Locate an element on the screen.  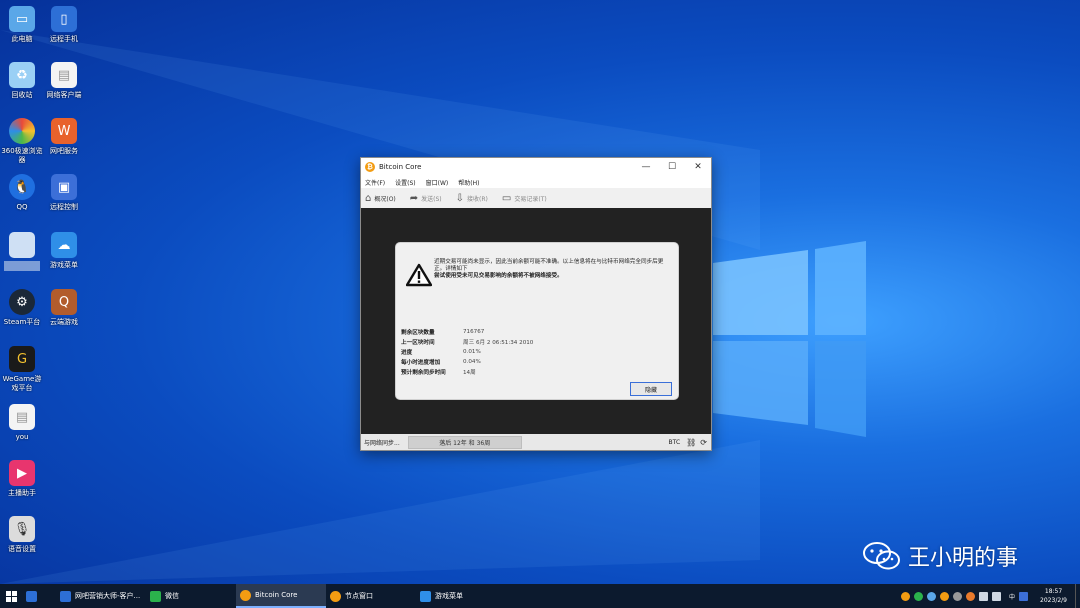
tab-overview: ⌂ 概况(O) is located at coordinates (380, 198).